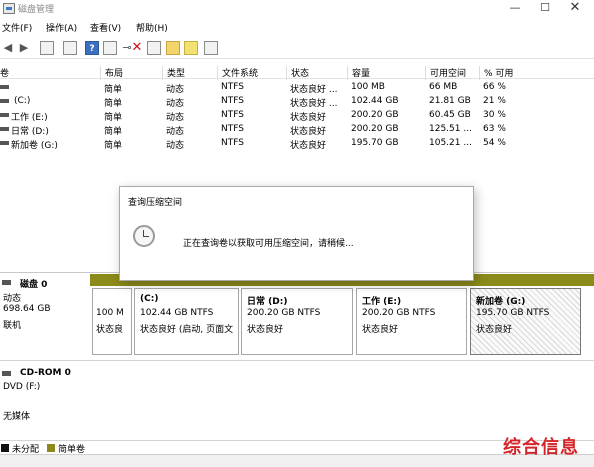  I want to click on volume-name: (C:), so click(22, 101).